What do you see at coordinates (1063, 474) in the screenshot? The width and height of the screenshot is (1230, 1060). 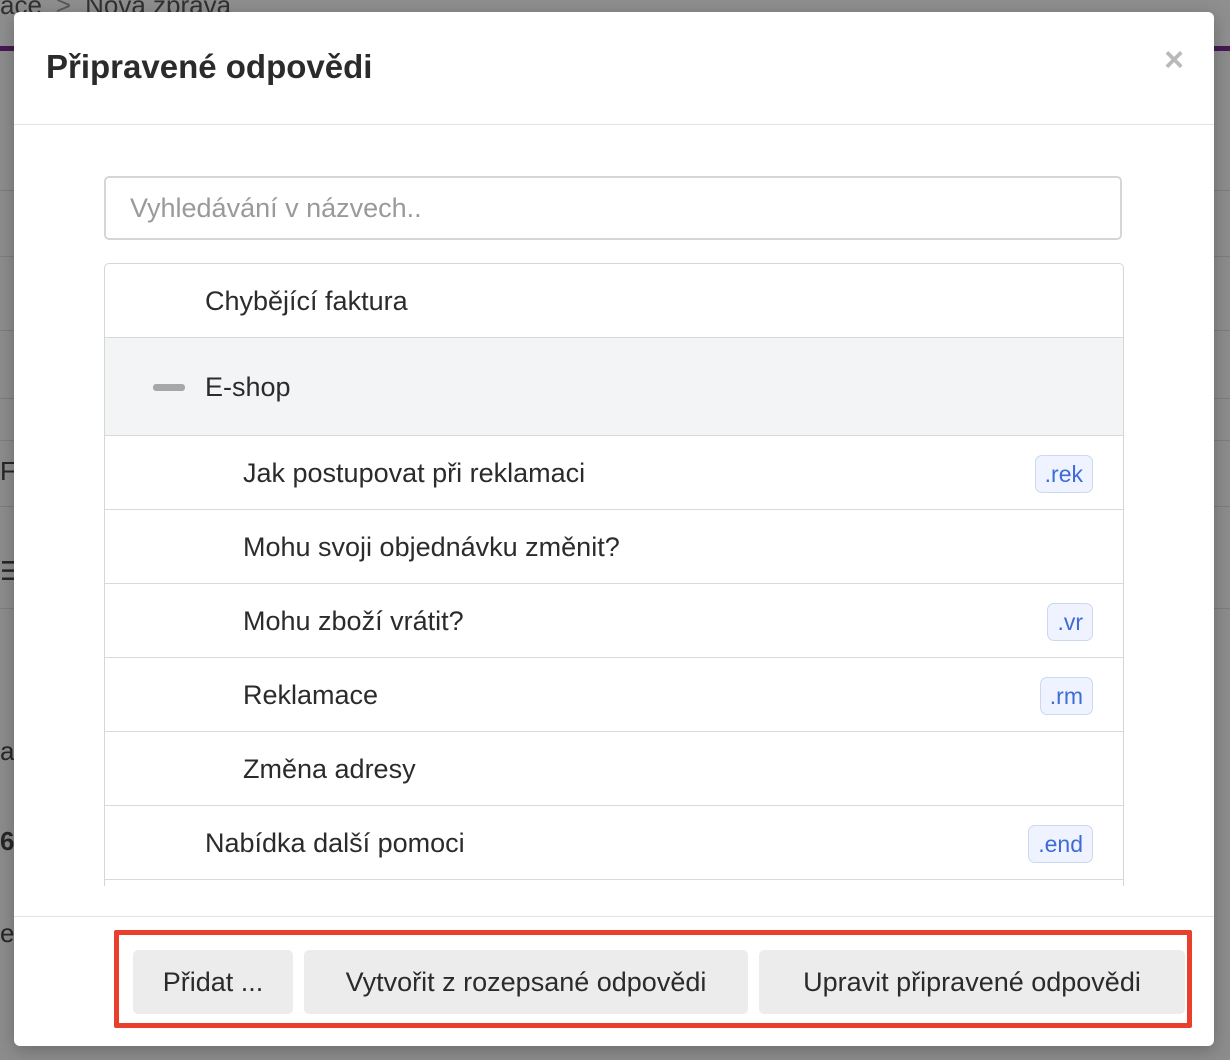 I see `shortcut-badge: .rek` at bounding box center [1063, 474].